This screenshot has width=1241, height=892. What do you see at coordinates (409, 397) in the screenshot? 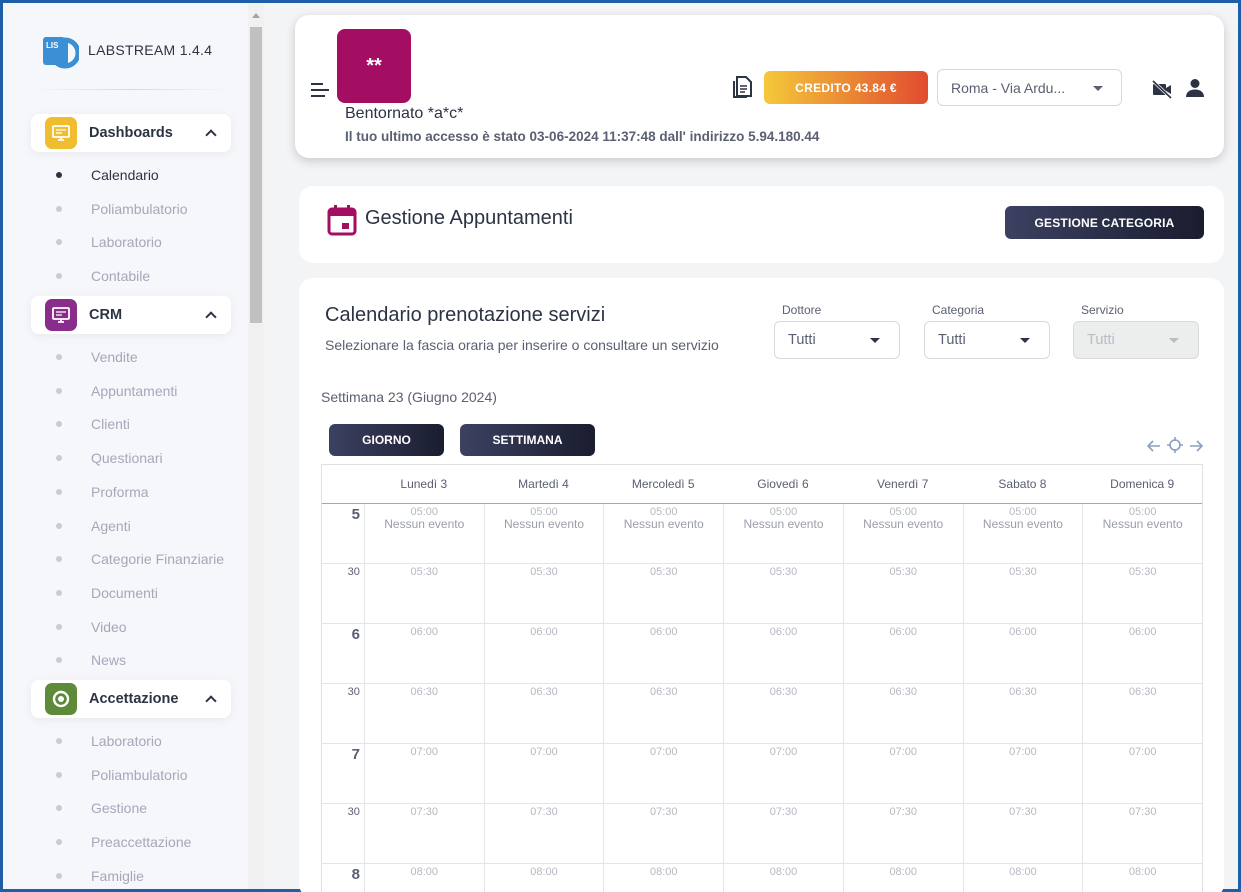
I see `week-label: Settimana 23 (Giugno 2024)` at bounding box center [409, 397].